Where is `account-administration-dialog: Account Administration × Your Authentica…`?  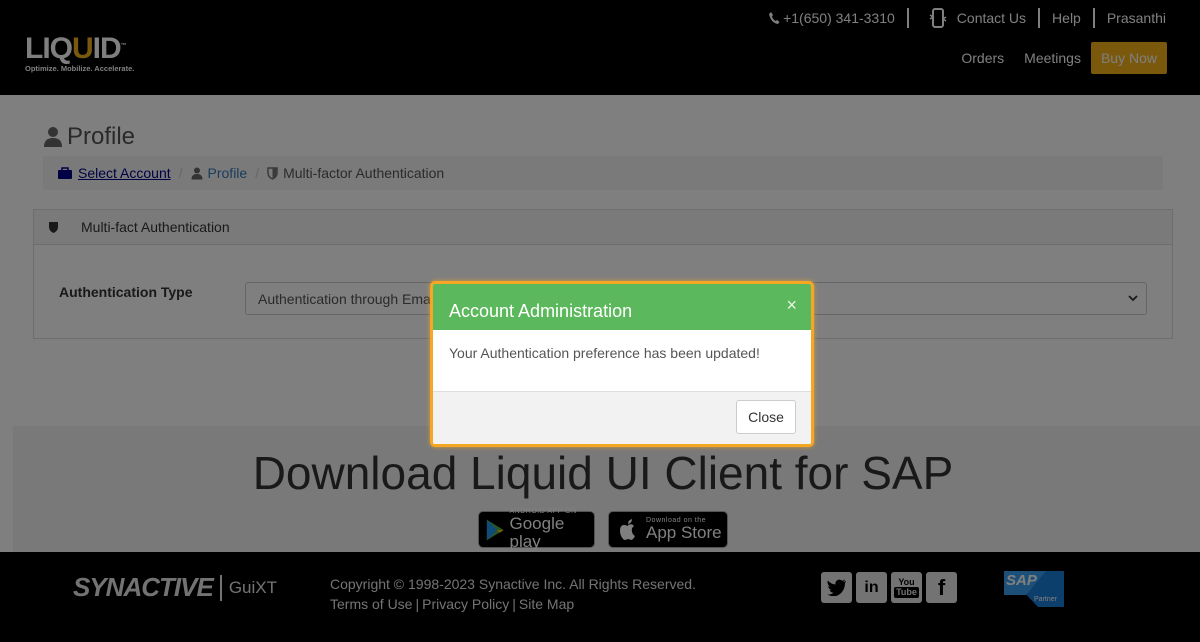
account-administration-dialog: Account Administration × Your Authentica… is located at coordinates (622, 364).